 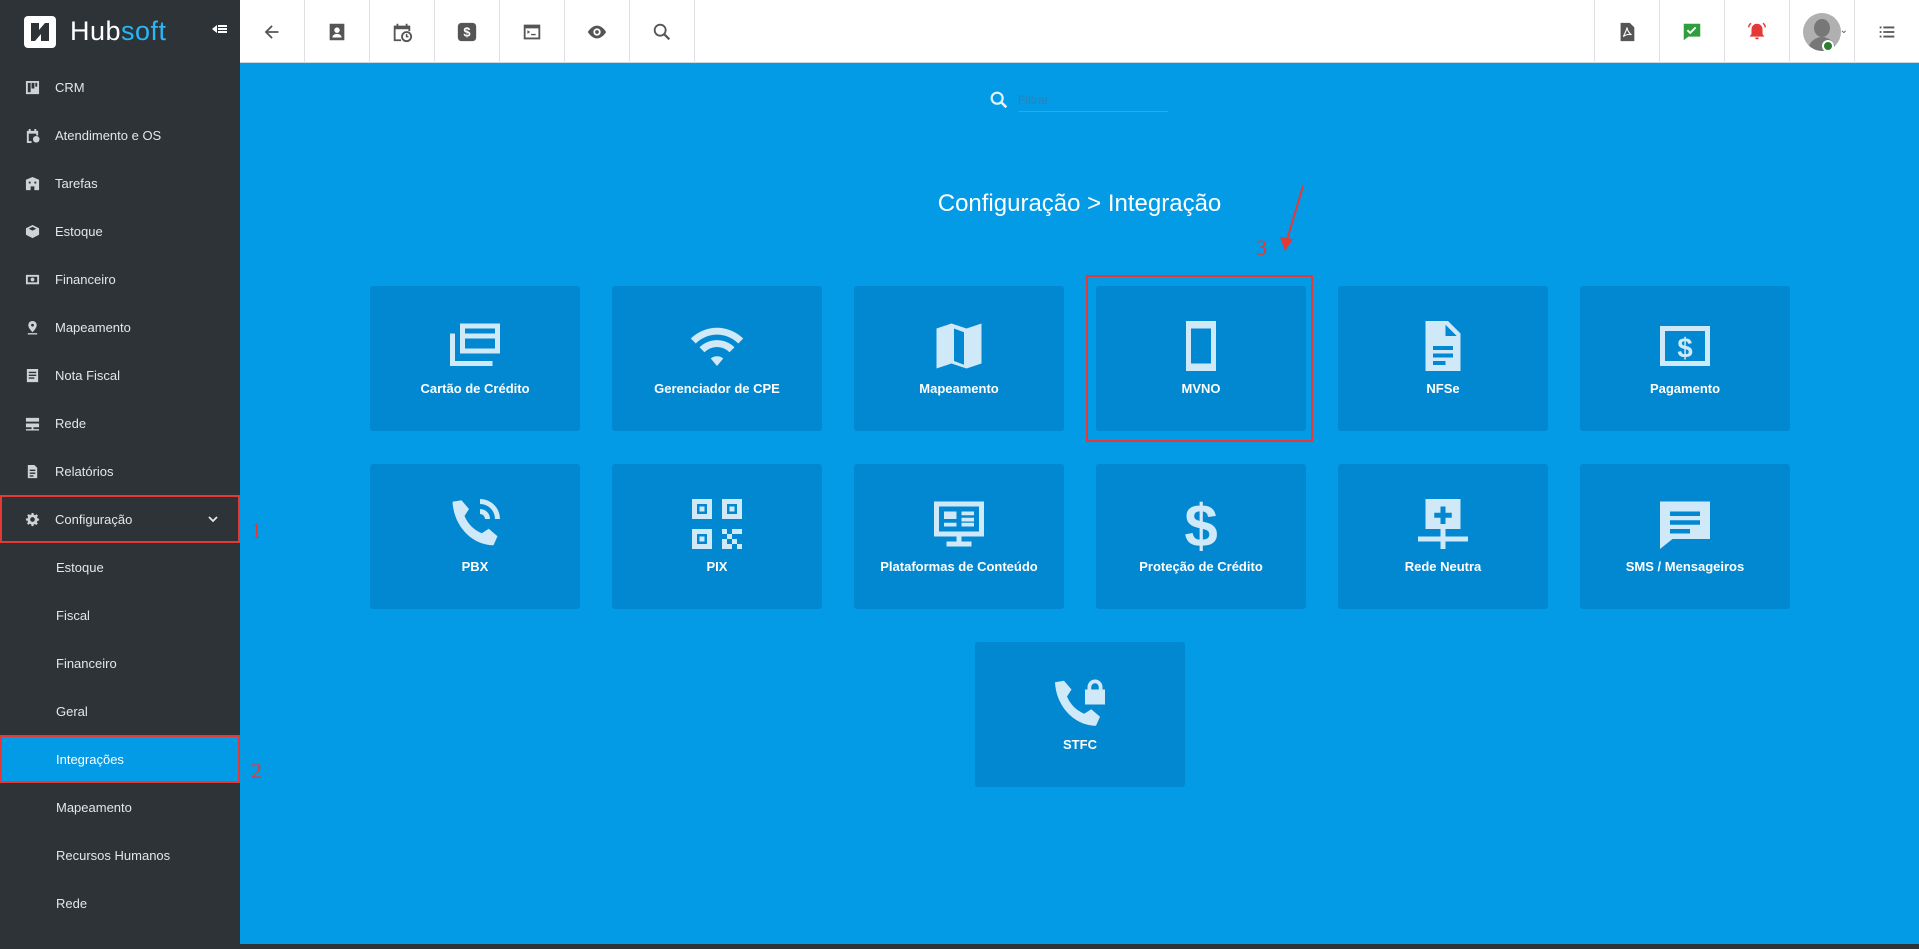 I want to click on map-pin-icon, so click(x=32, y=327).